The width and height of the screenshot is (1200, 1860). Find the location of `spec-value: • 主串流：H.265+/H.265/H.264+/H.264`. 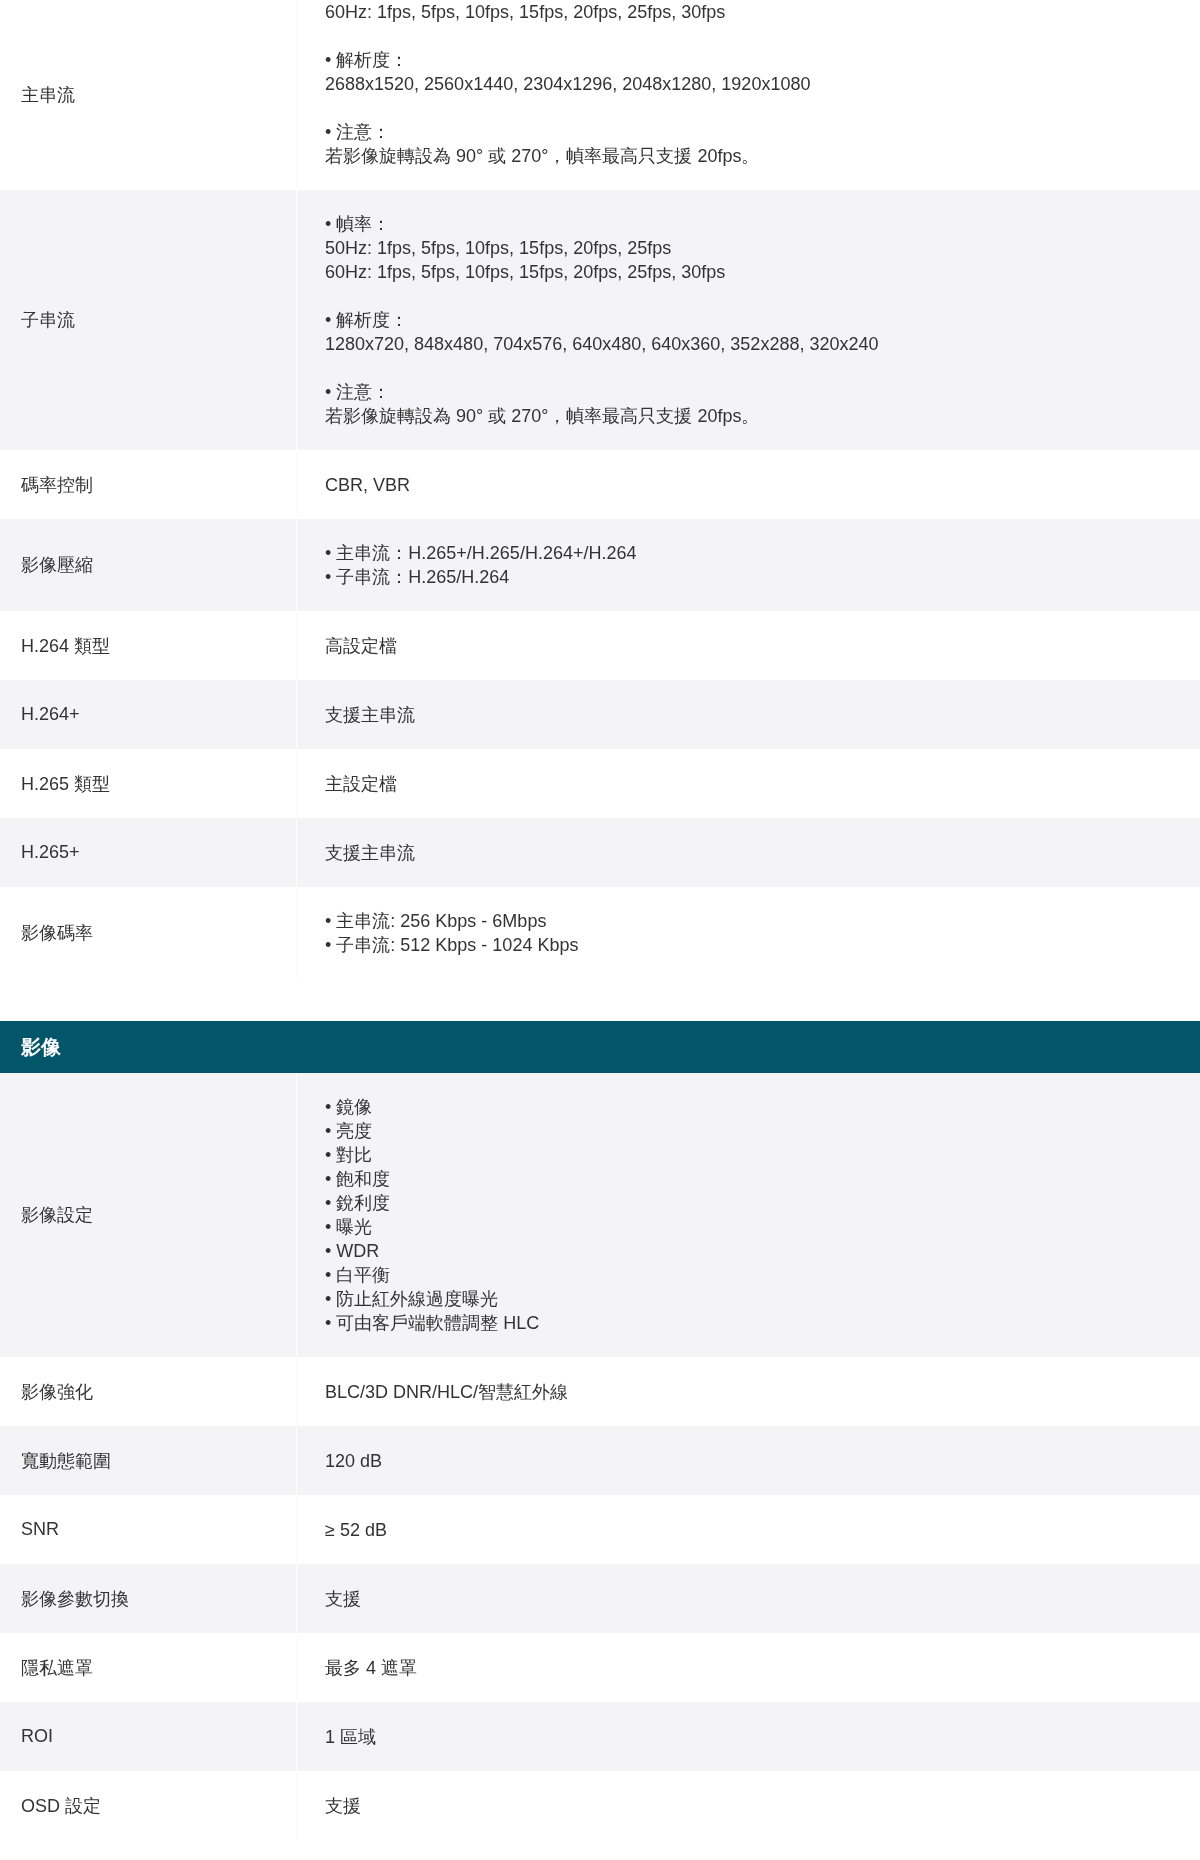

spec-value: • 主串流：H.265+/H.265/H.264+/H.264 is located at coordinates (481, 553).